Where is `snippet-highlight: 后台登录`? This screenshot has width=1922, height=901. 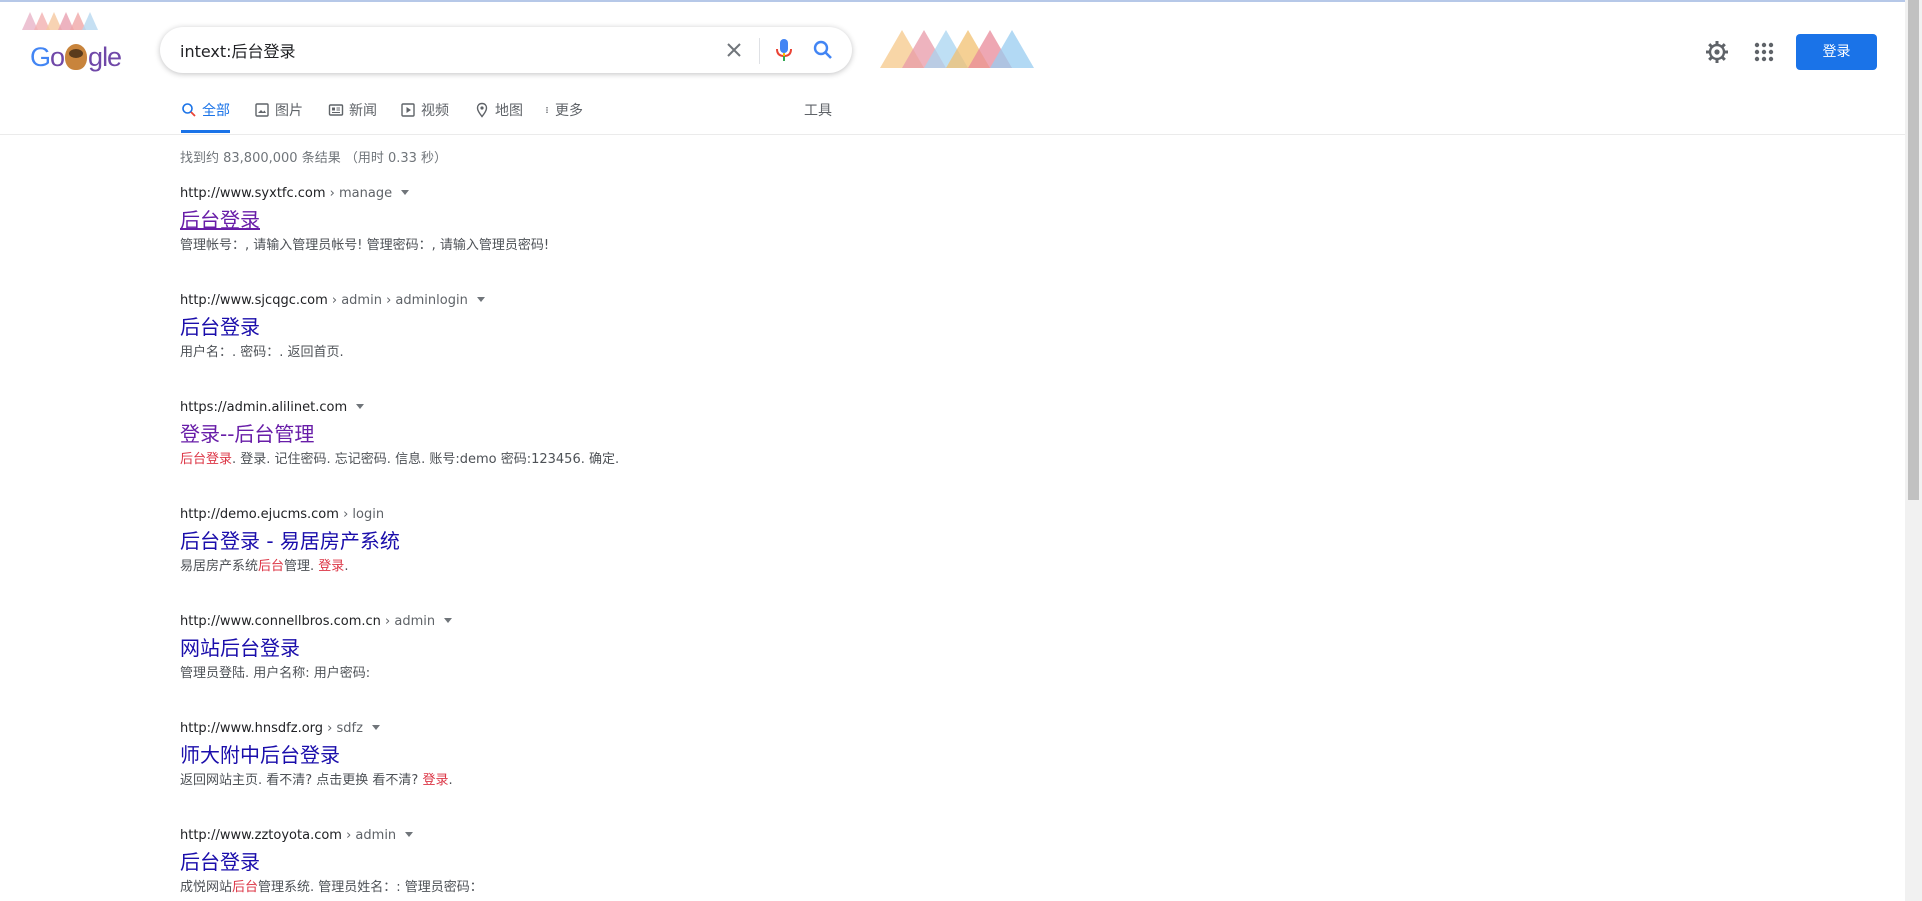
snippet-highlight: 后台登录 is located at coordinates (206, 459).